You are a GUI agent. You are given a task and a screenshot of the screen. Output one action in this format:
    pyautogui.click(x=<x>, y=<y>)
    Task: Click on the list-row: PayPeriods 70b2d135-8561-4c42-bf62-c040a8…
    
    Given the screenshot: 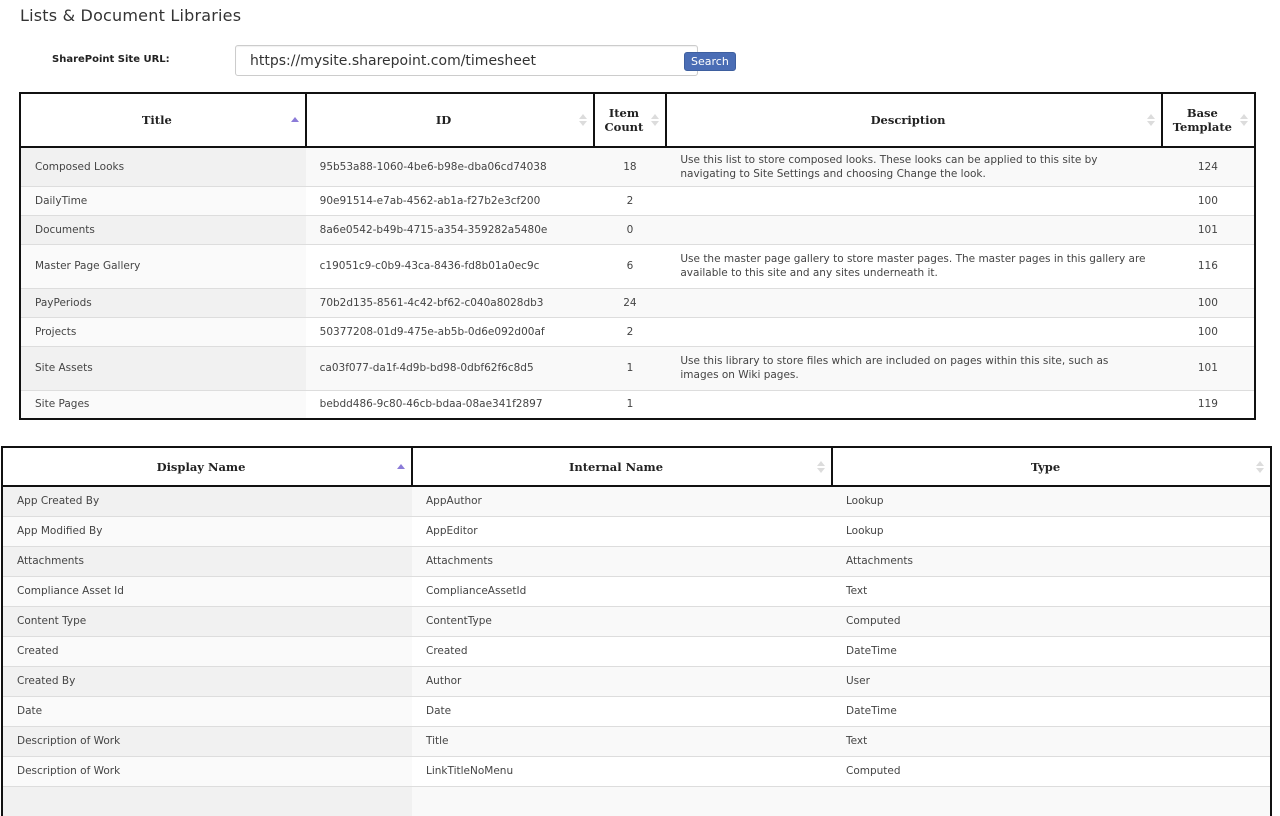 What is the action you would take?
    pyautogui.click(x=637, y=302)
    